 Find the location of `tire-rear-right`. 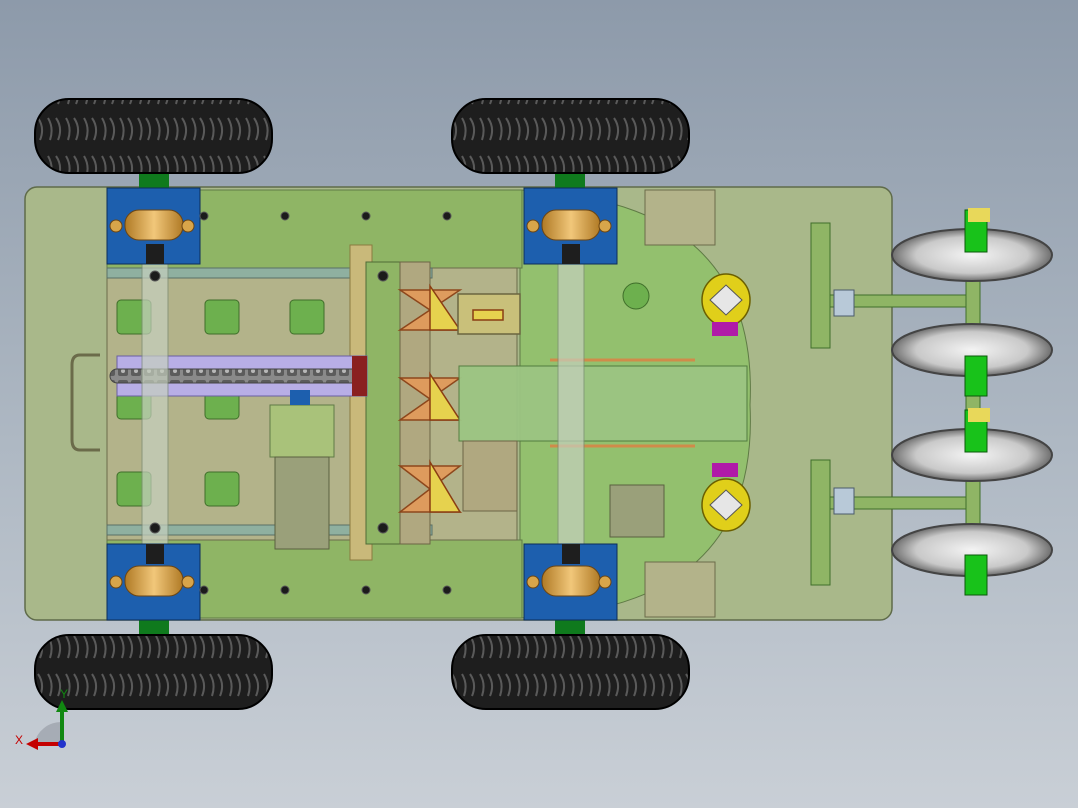

tire-rear-right is located at coordinates (153, 672).